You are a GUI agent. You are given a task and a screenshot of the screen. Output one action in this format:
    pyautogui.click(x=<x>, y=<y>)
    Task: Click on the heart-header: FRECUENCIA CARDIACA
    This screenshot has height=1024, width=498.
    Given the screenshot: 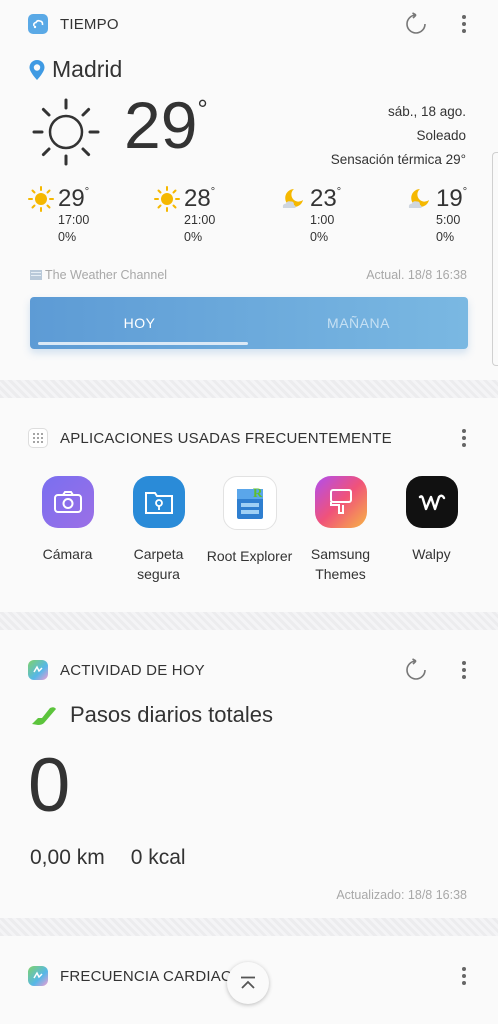 What is the action you would take?
    pyautogui.click(x=135, y=976)
    